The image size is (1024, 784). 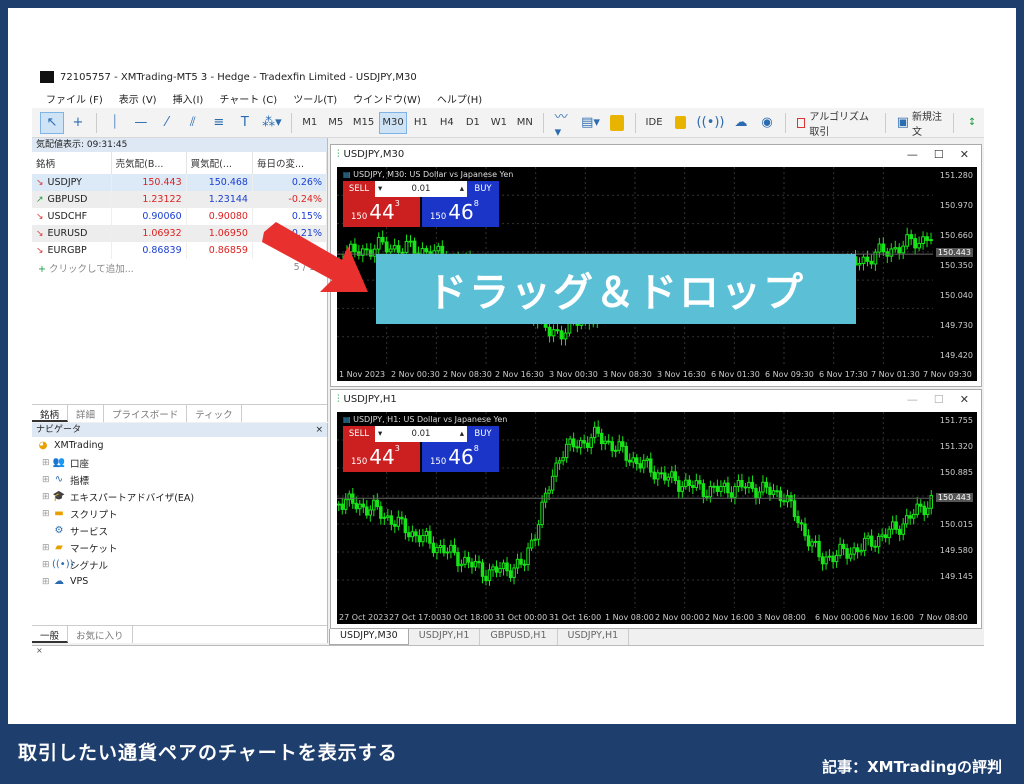 What do you see at coordinates (421, 449) in the screenshot?
I see `one-click-trading-panel: SELL ▾ 0.01 ▴ BUY 150 44 3 150 46 8` at bounding box center [421, 449].